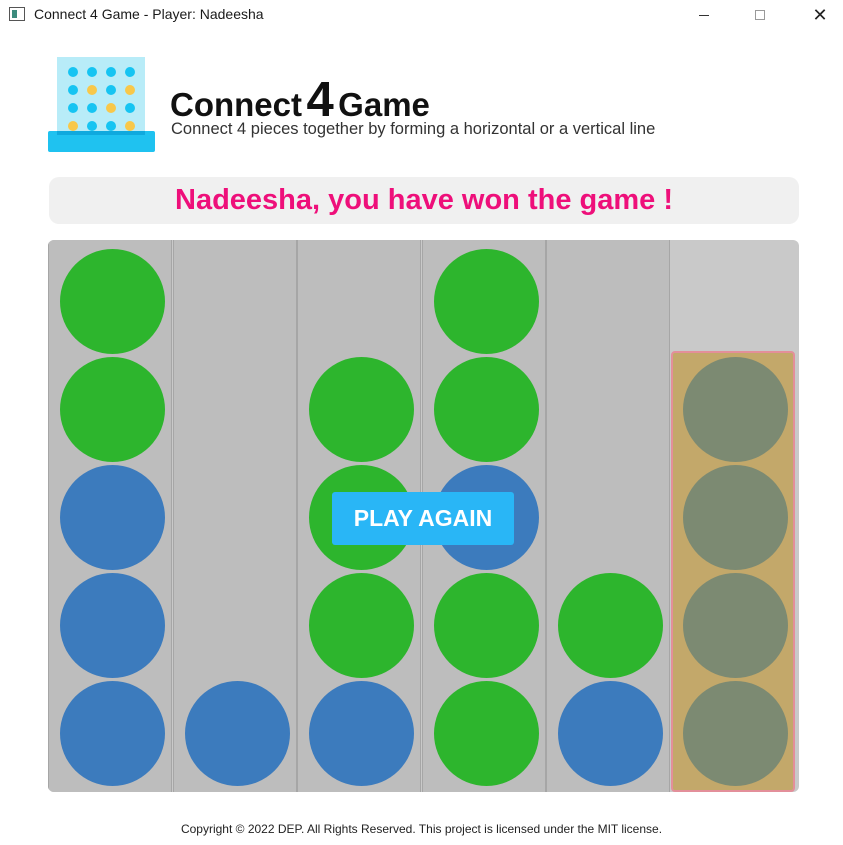 This screenshot has height=845, width=843. I want to click on status-banner: Nadeesha, you have won the game !, so click(424, 200).